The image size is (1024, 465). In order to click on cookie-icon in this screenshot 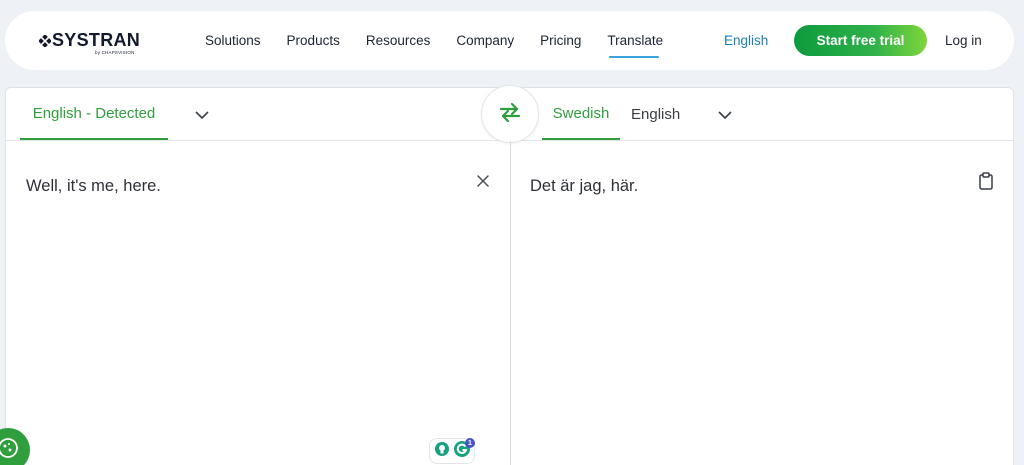, I will do `click(10, 450)`.